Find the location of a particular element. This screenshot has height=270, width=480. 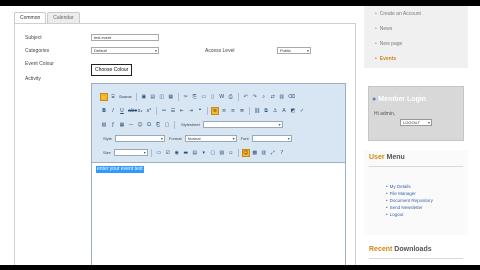

redo-icon: ↷ is located at coordinates (255, 97).